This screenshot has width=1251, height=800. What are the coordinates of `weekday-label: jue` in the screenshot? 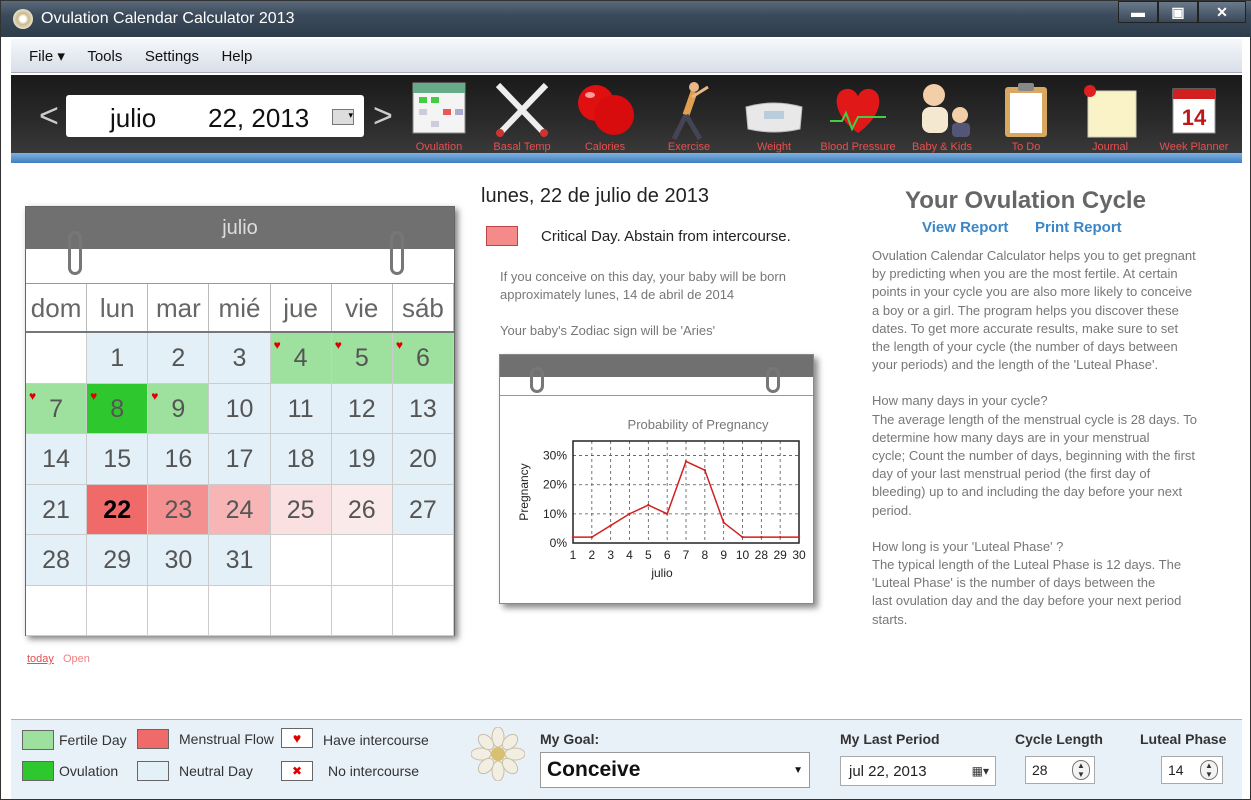 It's located at (301, 307).